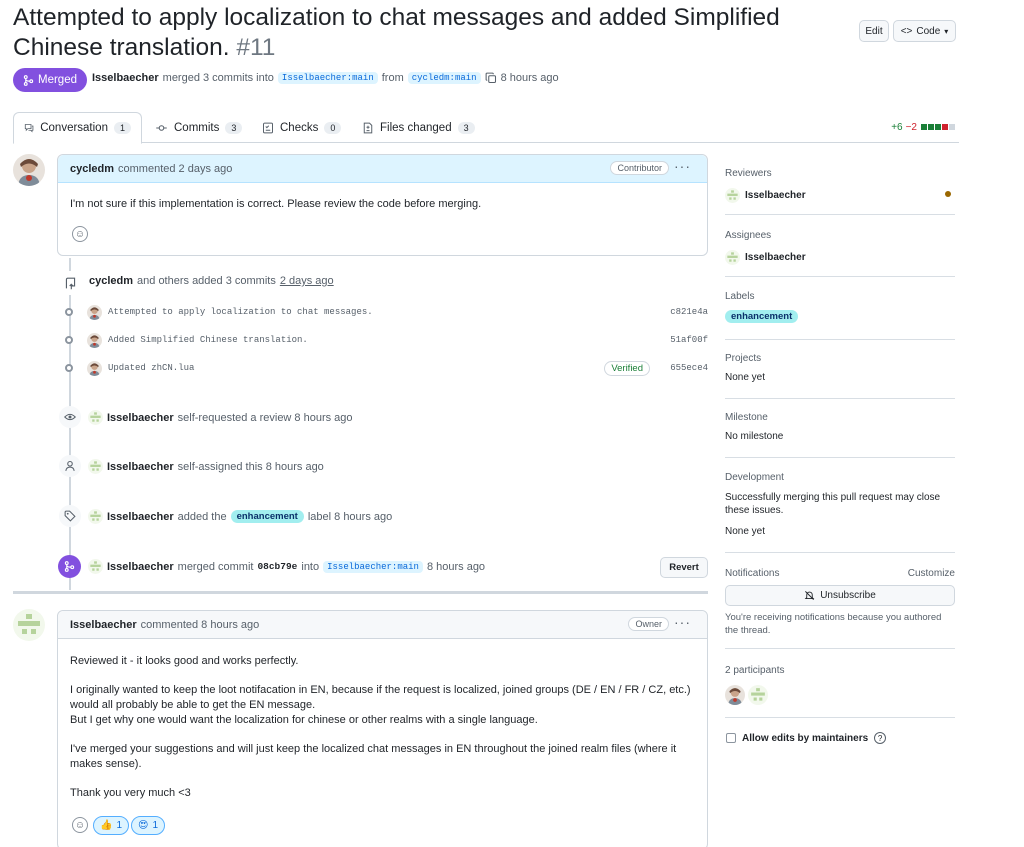 This screenshot has height=847, width=1024. What do you see at coordinates (627, 368) in the screenshot?
I see `verified-badge: Verified` at bounding box center [627, 368].